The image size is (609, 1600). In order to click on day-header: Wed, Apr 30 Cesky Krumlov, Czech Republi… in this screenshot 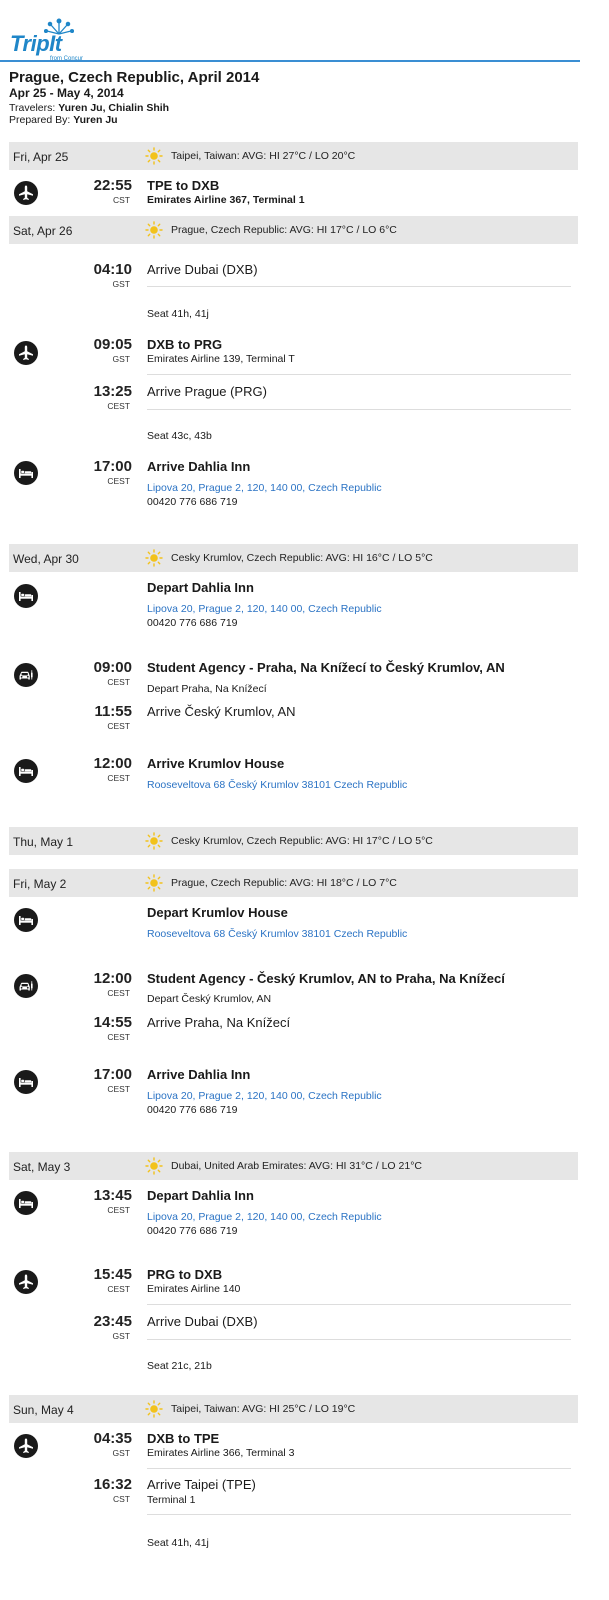, I will do `click(293, 558)`.